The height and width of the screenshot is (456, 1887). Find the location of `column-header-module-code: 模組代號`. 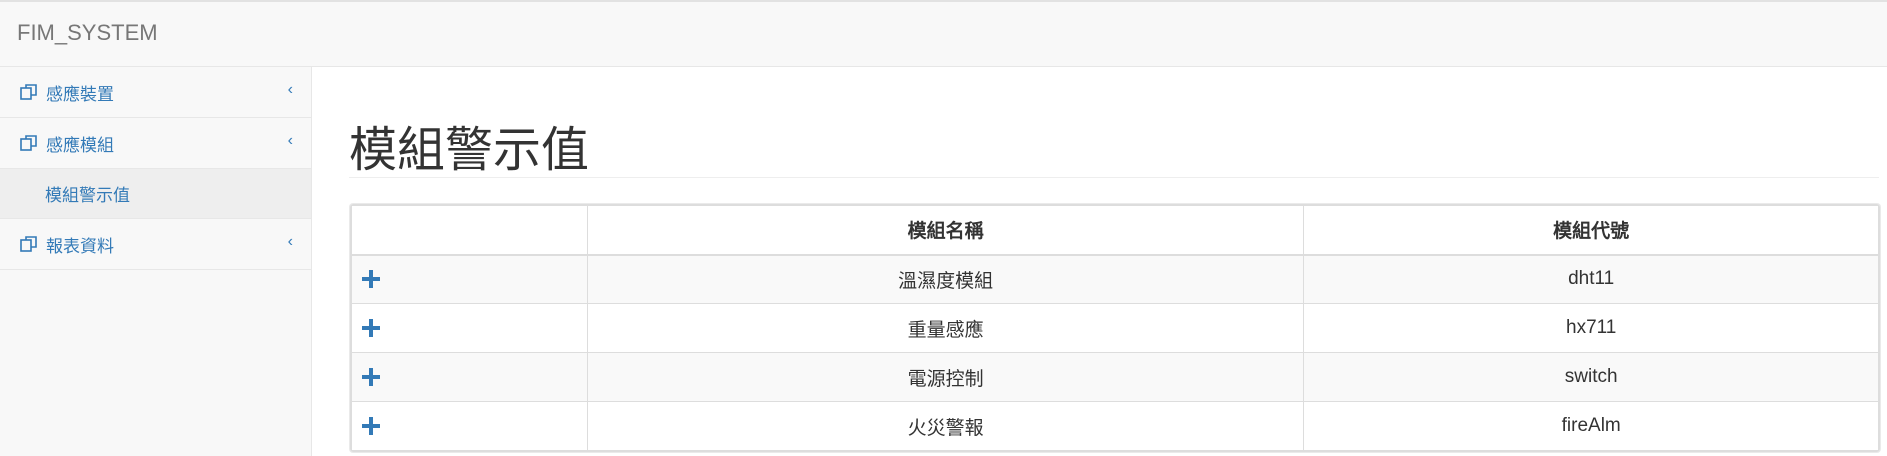

column-header-module-code: 模組代號 is located at coordinates (1591, 230).